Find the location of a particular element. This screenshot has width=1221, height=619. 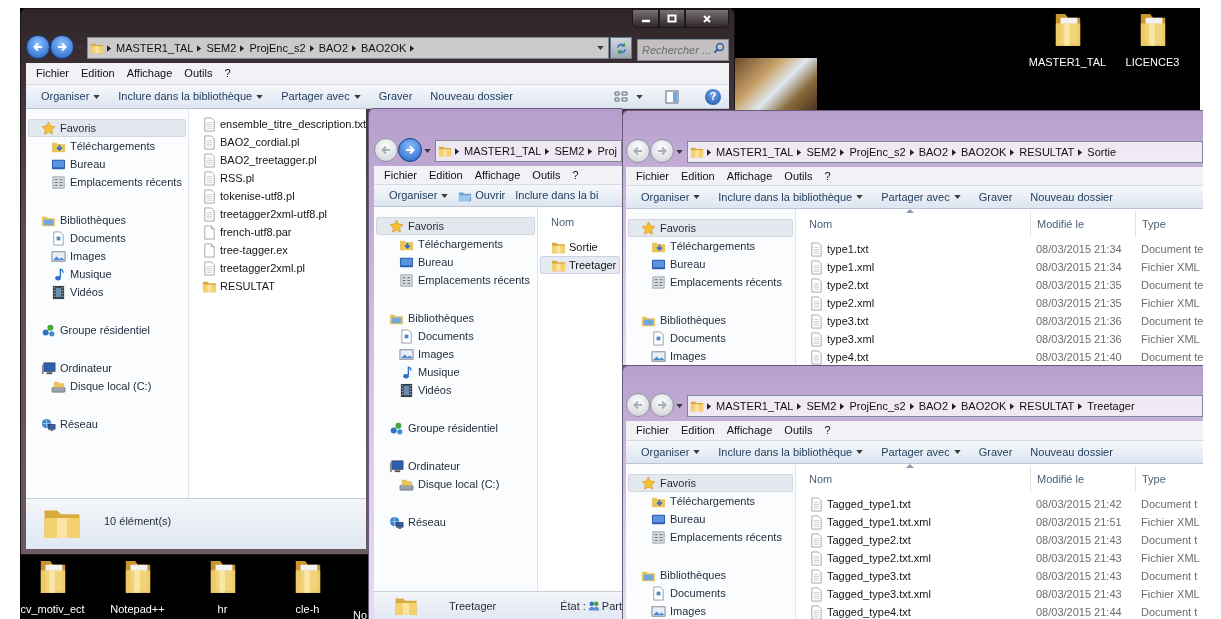

address-bar: MASTER1_TAL SEM2 ProjEnc_s2 BAO2 BAO2OK RESULTAT Treetager is located at coordinates (945, 406).